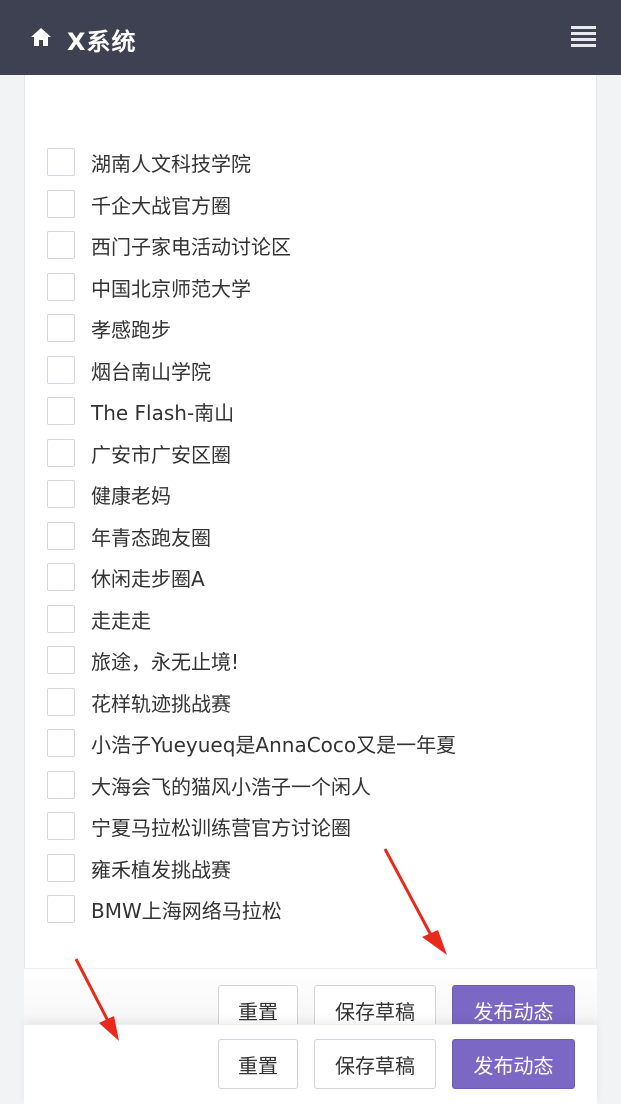 This screenshot has width=621, height=1104. I want to click on group-label: 宁夏马拉松训练营官方讨论圈, so click(221, 827).